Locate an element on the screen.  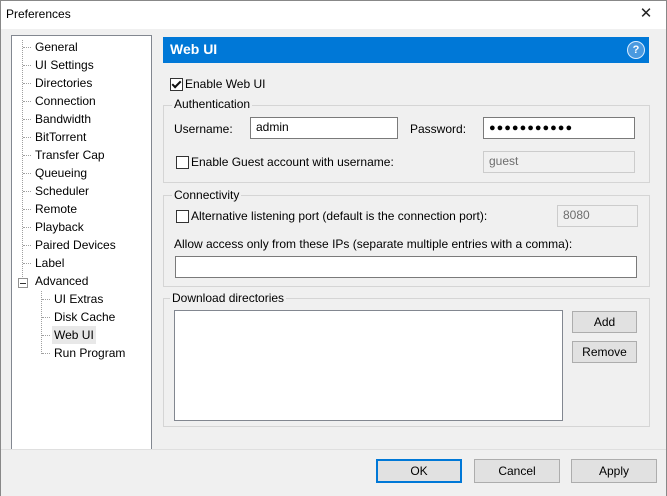
title-bar: Preferences ✕ is located at coordinates (333, 15).